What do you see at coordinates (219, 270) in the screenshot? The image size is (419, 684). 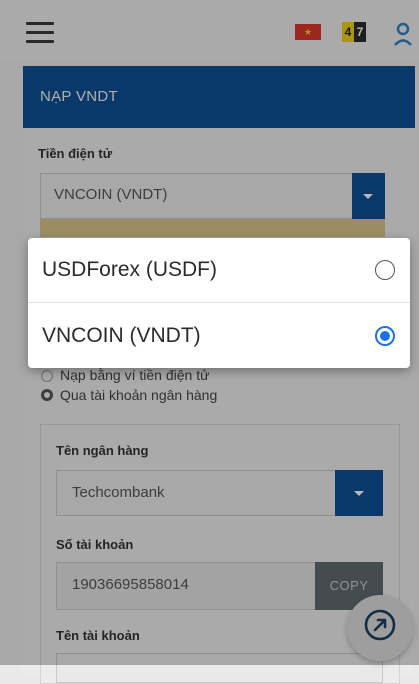 I see `option-usdf: USDForex (USDF)` at bounding box center [219, 270].